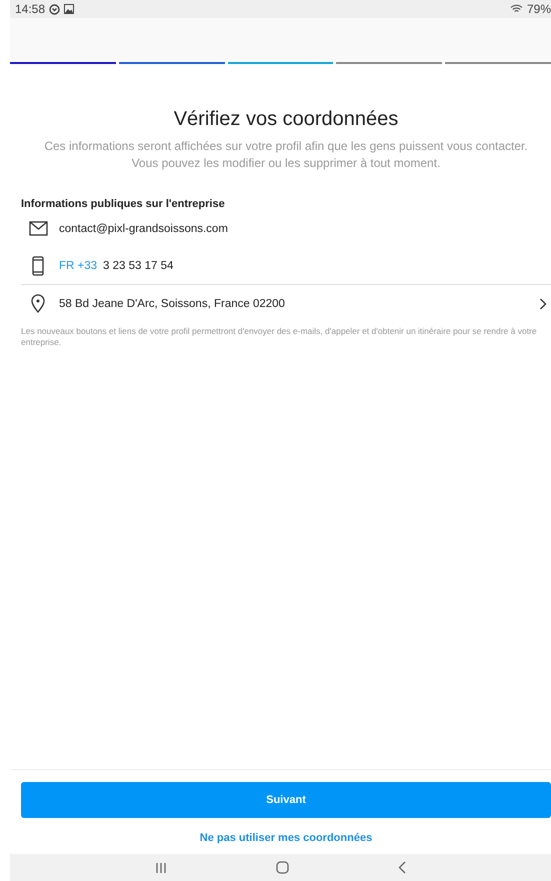 This screenshot has width=551, height=881. I want to click on status-time: 14:58, so click(30, 9).